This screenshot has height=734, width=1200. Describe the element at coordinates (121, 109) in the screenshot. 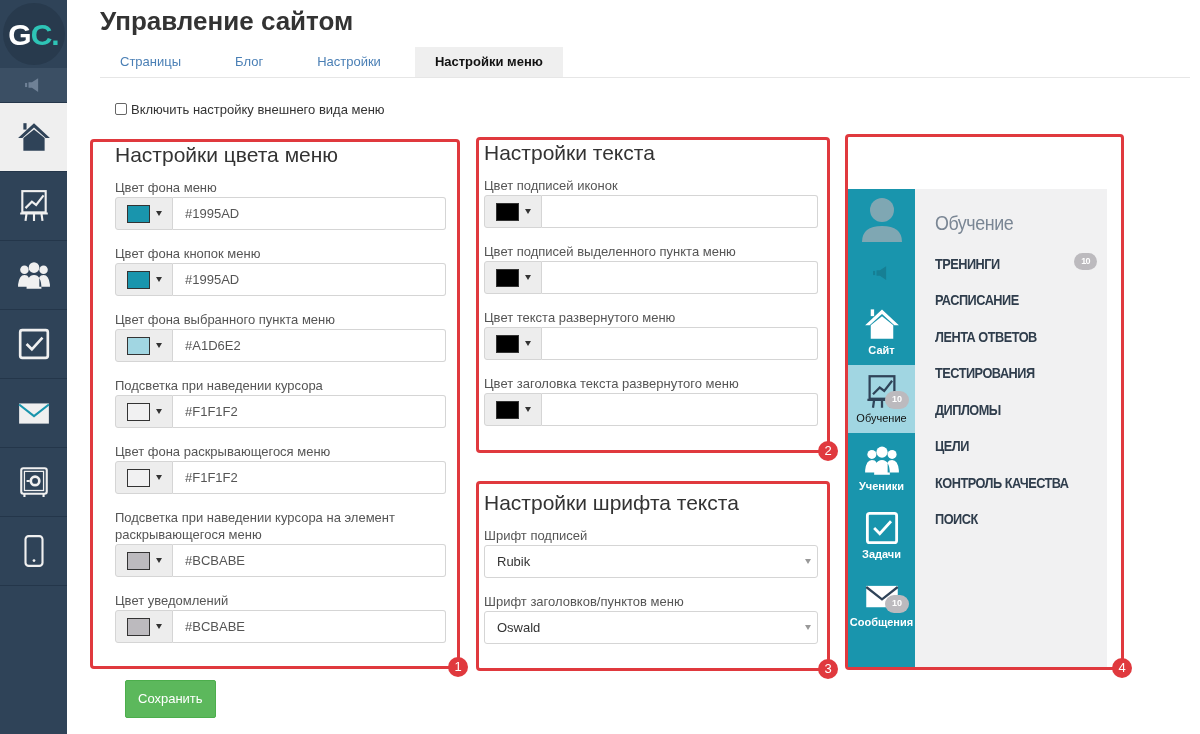

I see `checkbox` at that location.